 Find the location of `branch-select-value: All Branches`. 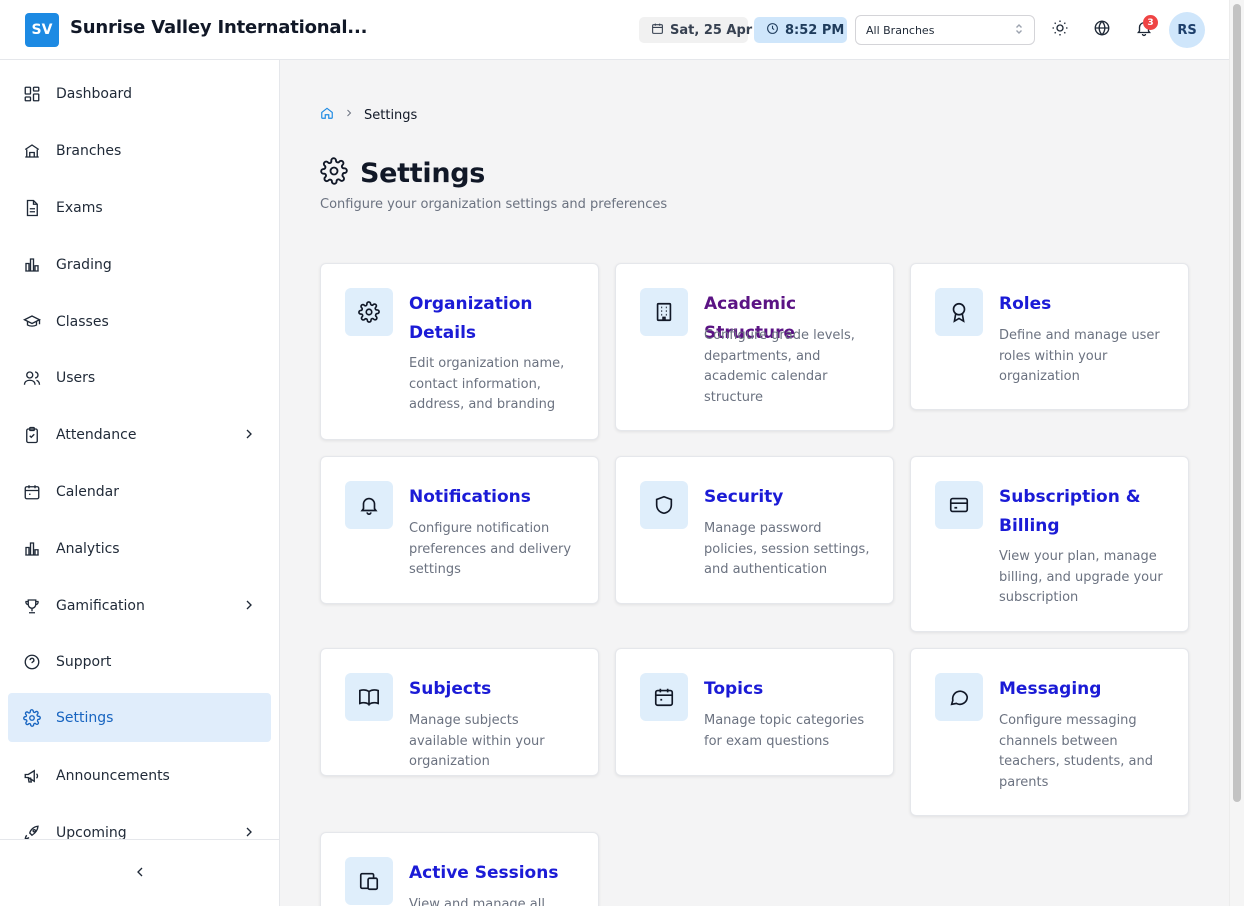

branch-select-value: All Branches is located at coordinates (900, 30).